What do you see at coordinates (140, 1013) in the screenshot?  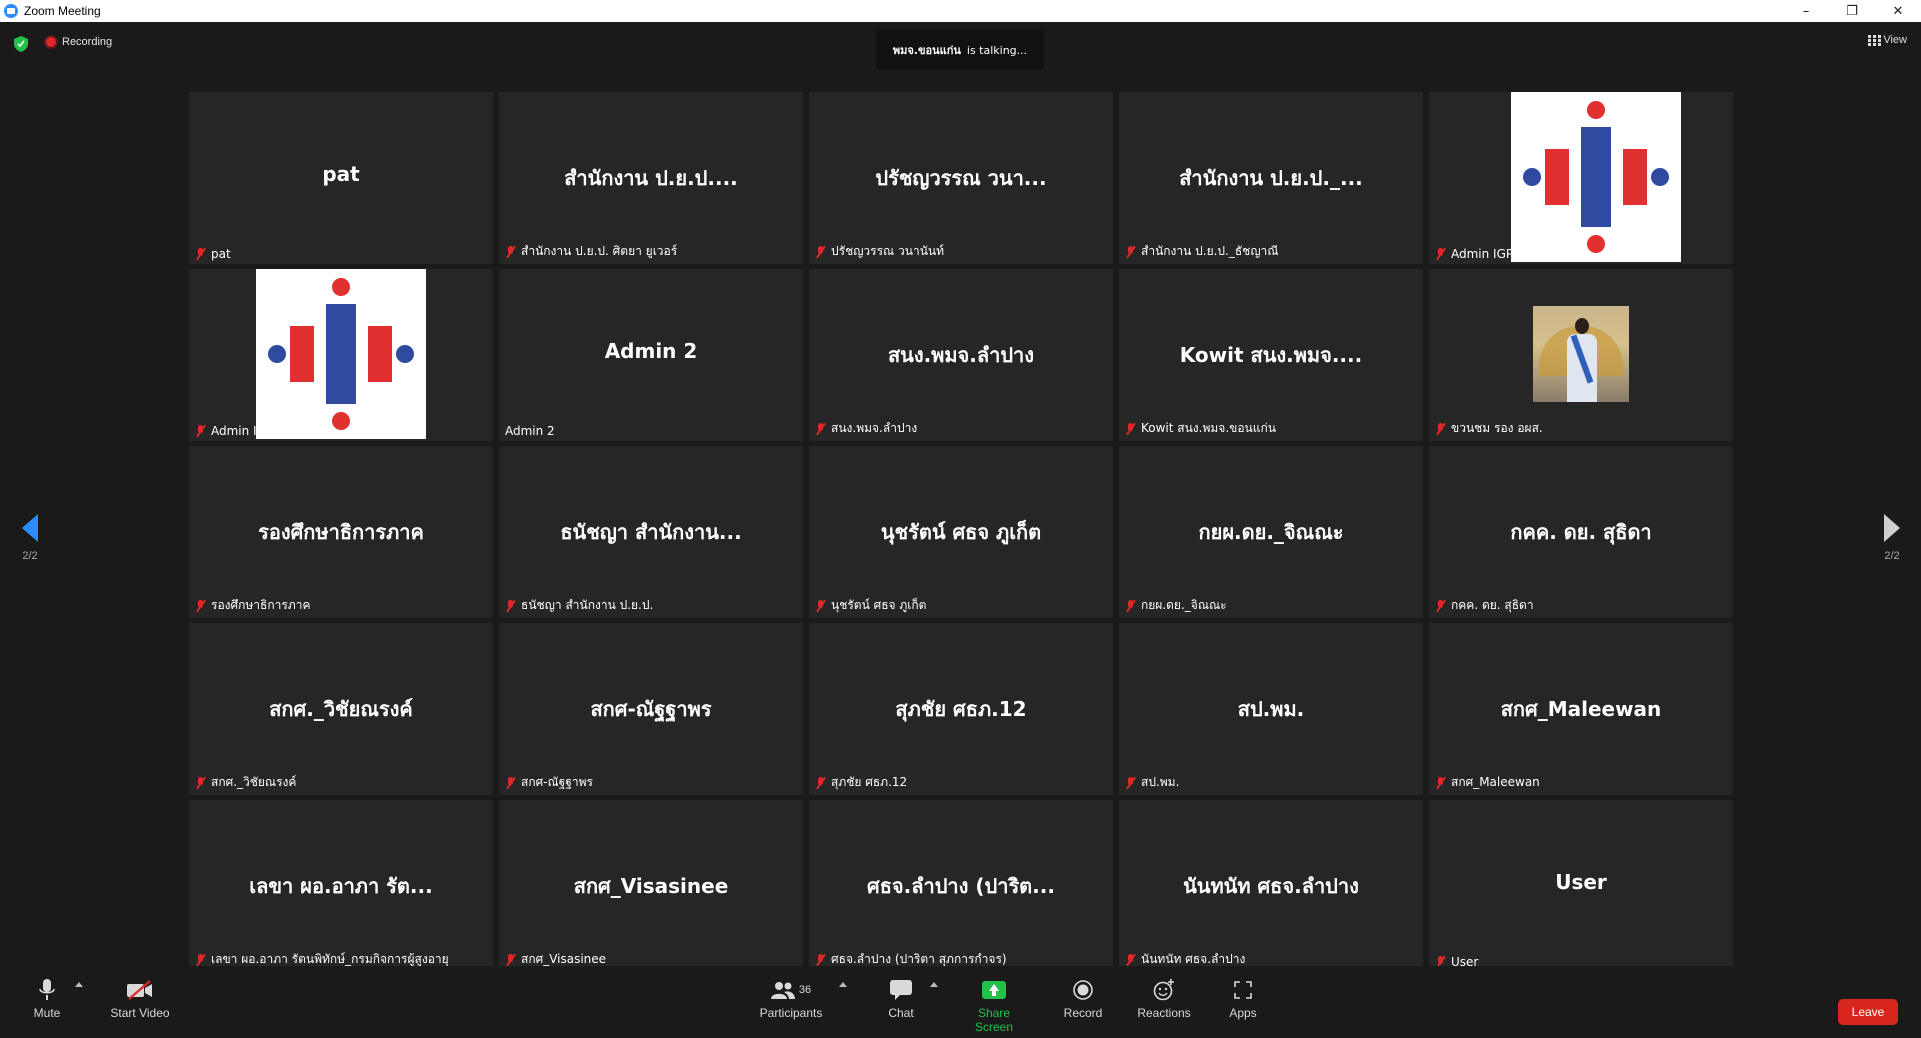 I see `start-video-label: Start Video` at bounding box center [140, 1013].